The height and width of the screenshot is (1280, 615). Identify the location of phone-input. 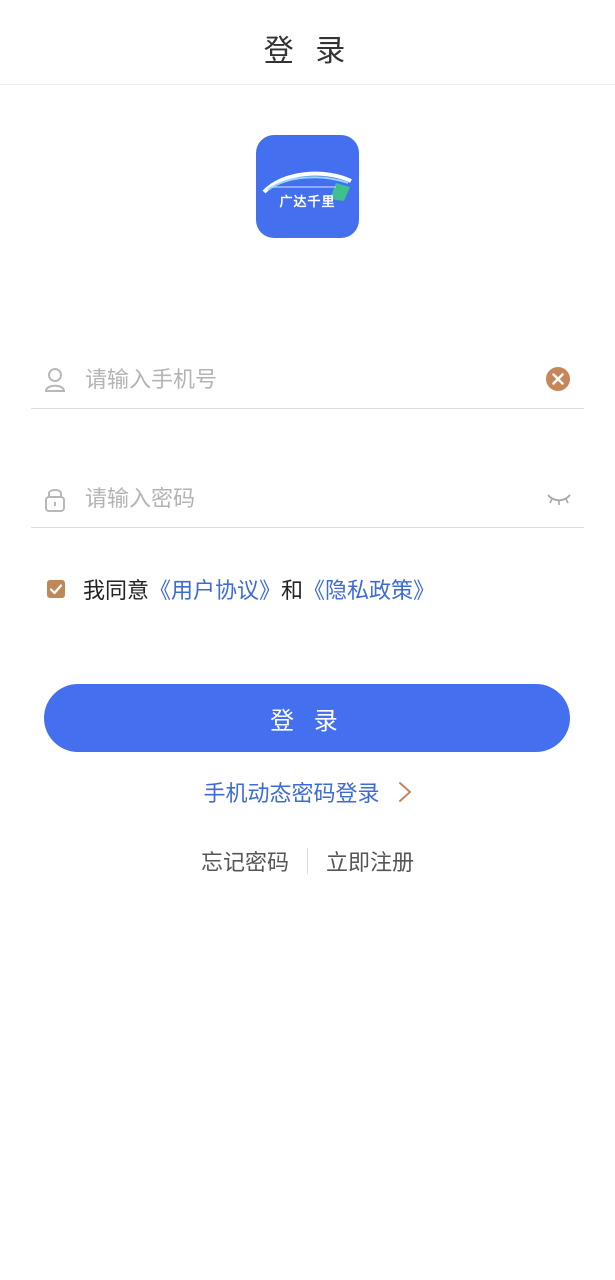
(305, 380).